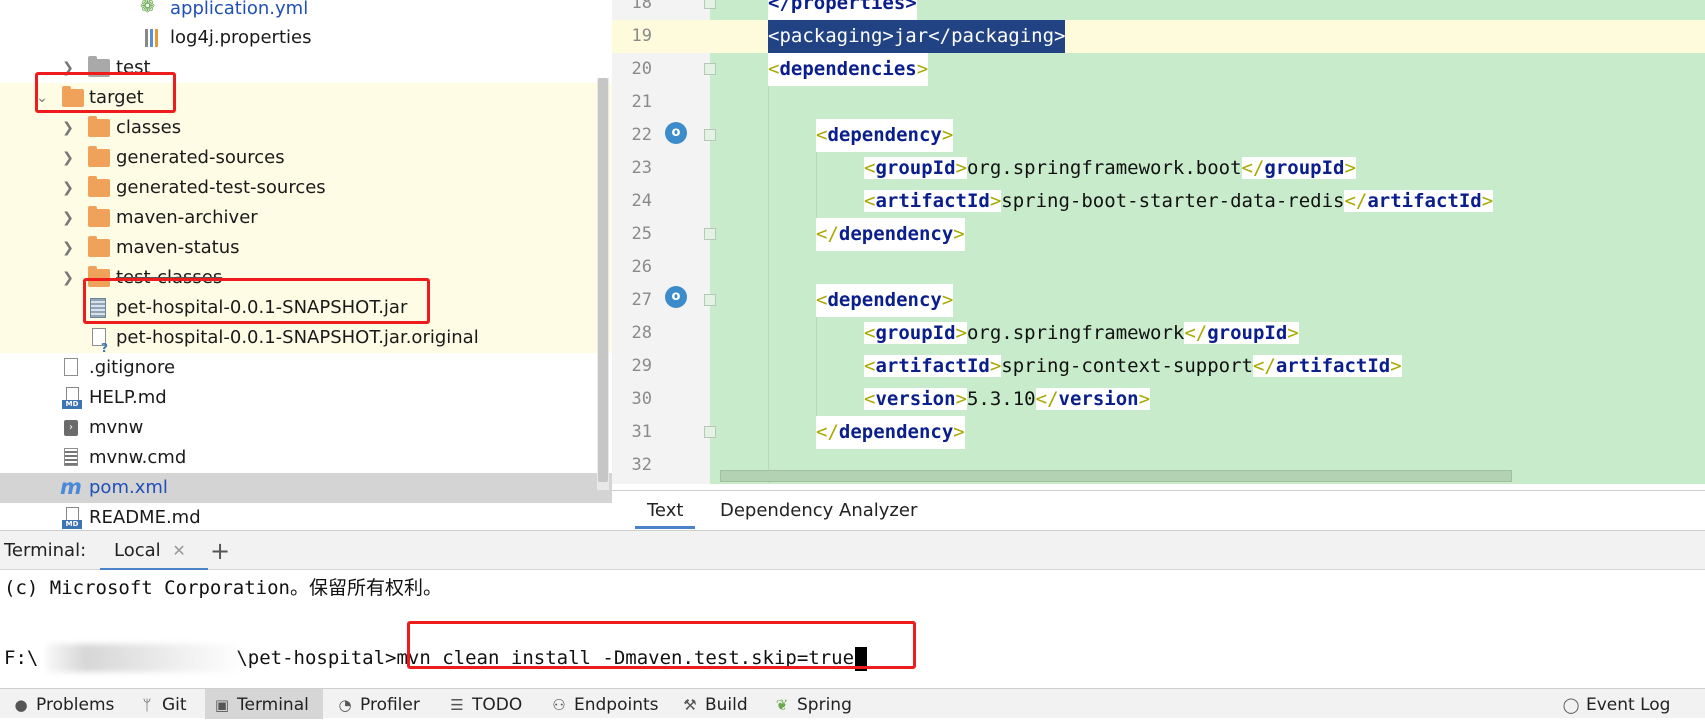 This screenshot has height=721, width=1705. What do you see at coordinates (241, 37) in the screenshot?
I see `tree-item-label: log4j.properties` at bounding box center [241, 37].